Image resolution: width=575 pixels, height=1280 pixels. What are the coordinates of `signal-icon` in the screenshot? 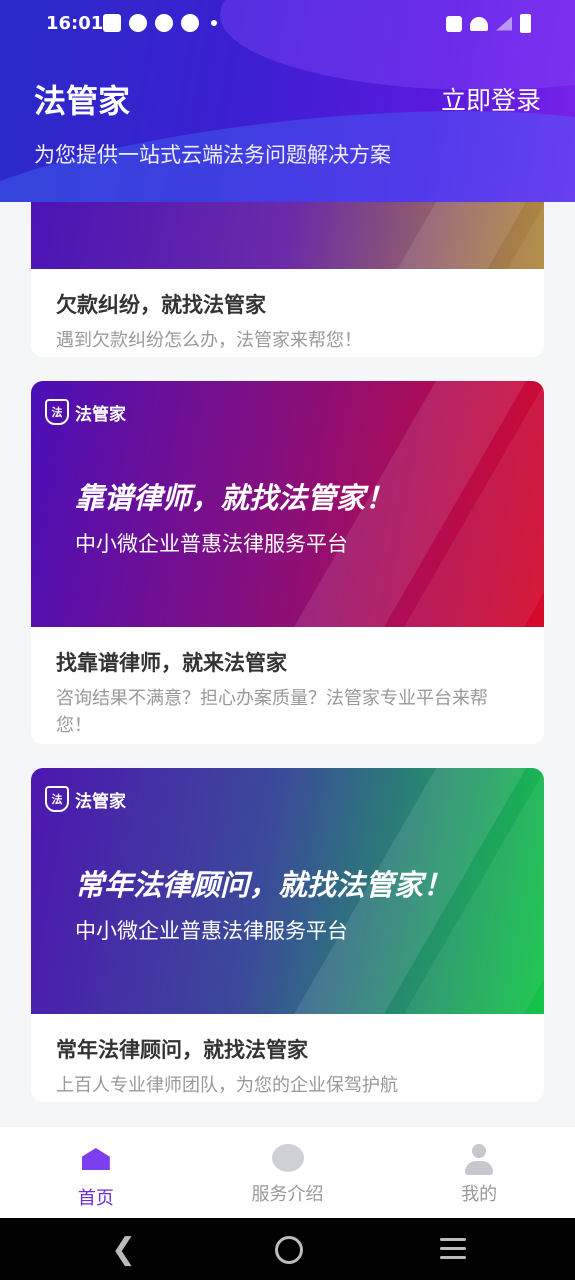 It's located at (504, 23).